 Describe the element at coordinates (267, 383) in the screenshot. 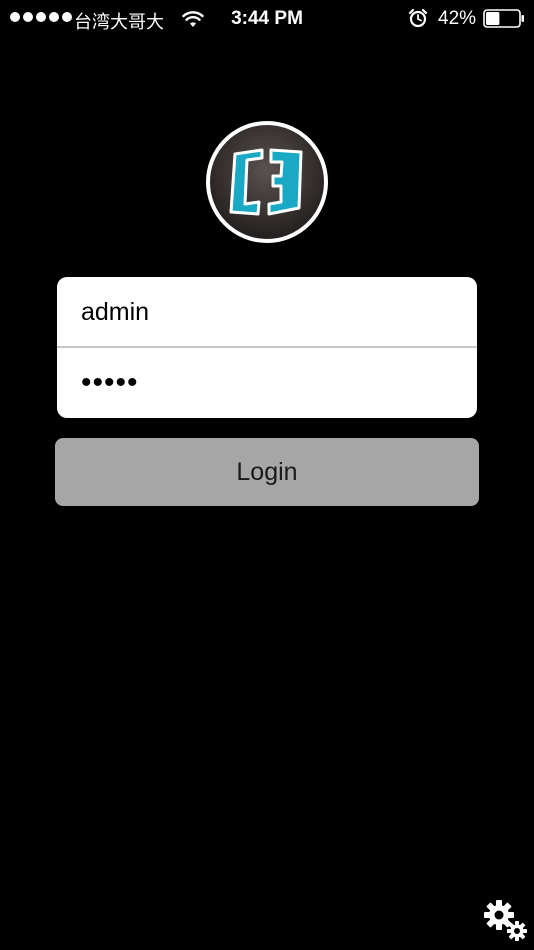

I see `password-input` at that location.